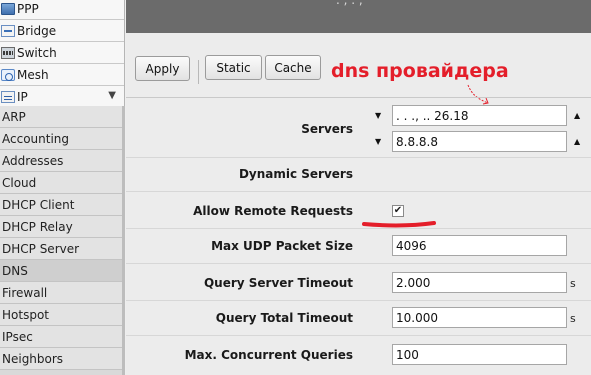 Image resolution: width=591 pixels, height=375 pixels. Describe the element at coordinates (62, 31) in the screenshot. I see `sidebar-item-bridge: Bridge` at that location.